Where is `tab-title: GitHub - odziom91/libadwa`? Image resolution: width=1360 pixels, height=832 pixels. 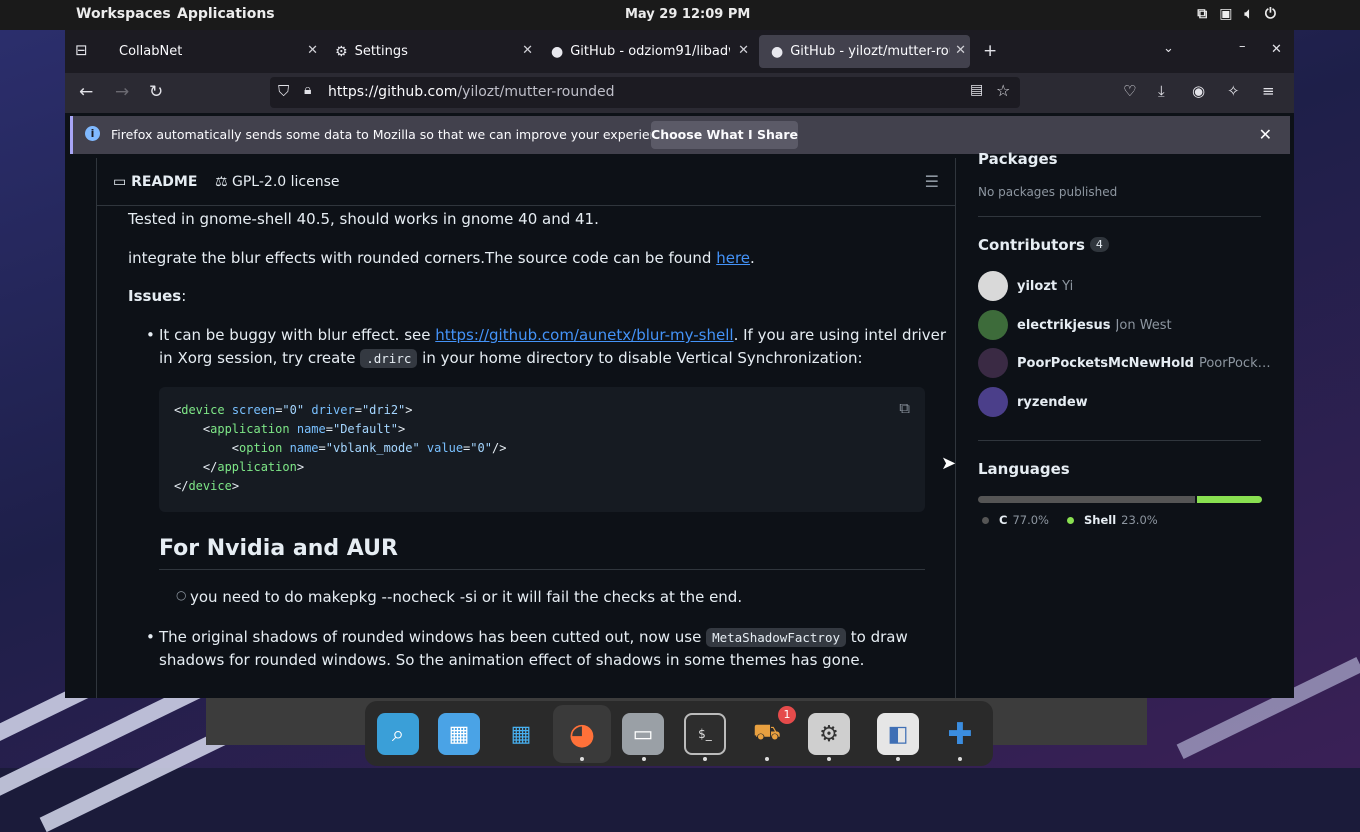
tab-title: GitHub - odziom91/libadwa is located at coordinates (650, 51).